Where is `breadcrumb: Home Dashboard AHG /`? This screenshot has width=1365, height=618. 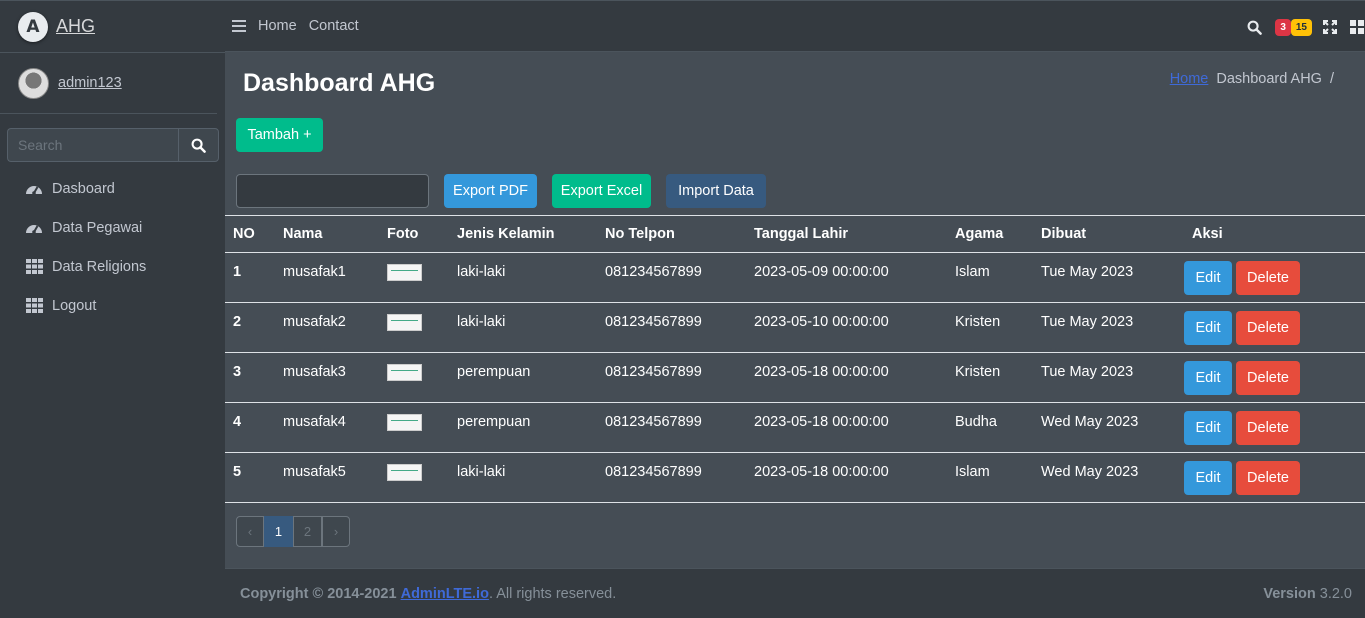 breadcrumb: Home Dashboard AHG / is located at coordinates (1252, 79).